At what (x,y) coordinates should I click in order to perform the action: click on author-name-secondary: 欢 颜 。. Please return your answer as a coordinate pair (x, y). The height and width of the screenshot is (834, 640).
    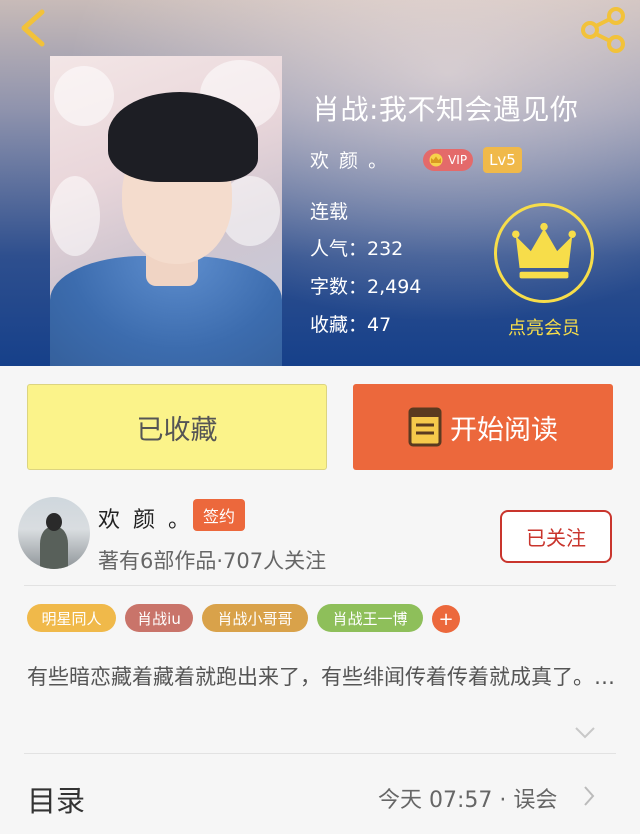
    Looking at the image, I should click on (145, 518).